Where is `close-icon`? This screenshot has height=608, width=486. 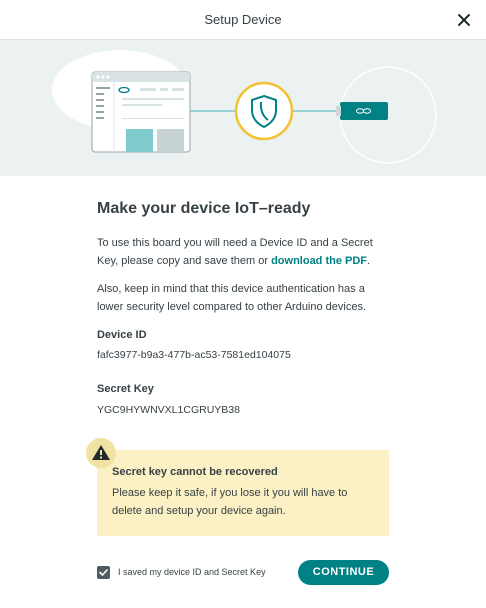
close-icon is located at coordinates (464, 20).